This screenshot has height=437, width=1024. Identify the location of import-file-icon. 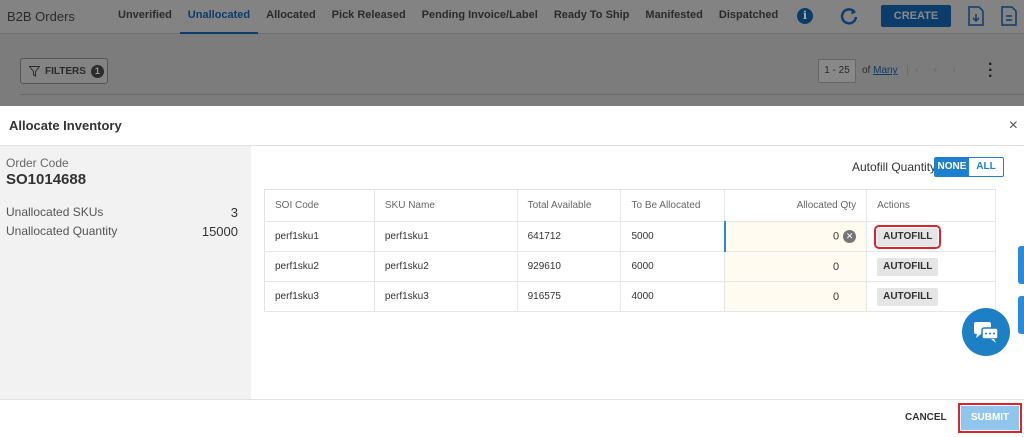
(1009, 16).